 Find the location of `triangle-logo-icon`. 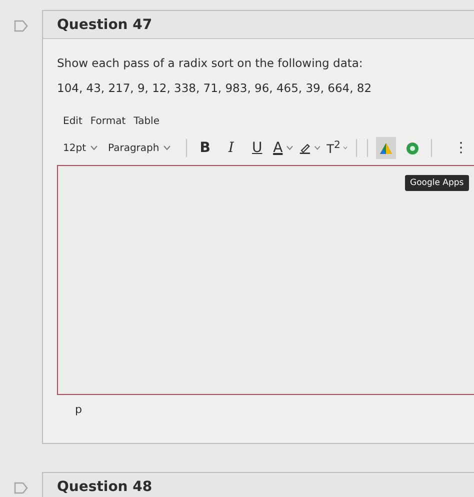

triangle-logo-icon is located at coordinates (386, 148).